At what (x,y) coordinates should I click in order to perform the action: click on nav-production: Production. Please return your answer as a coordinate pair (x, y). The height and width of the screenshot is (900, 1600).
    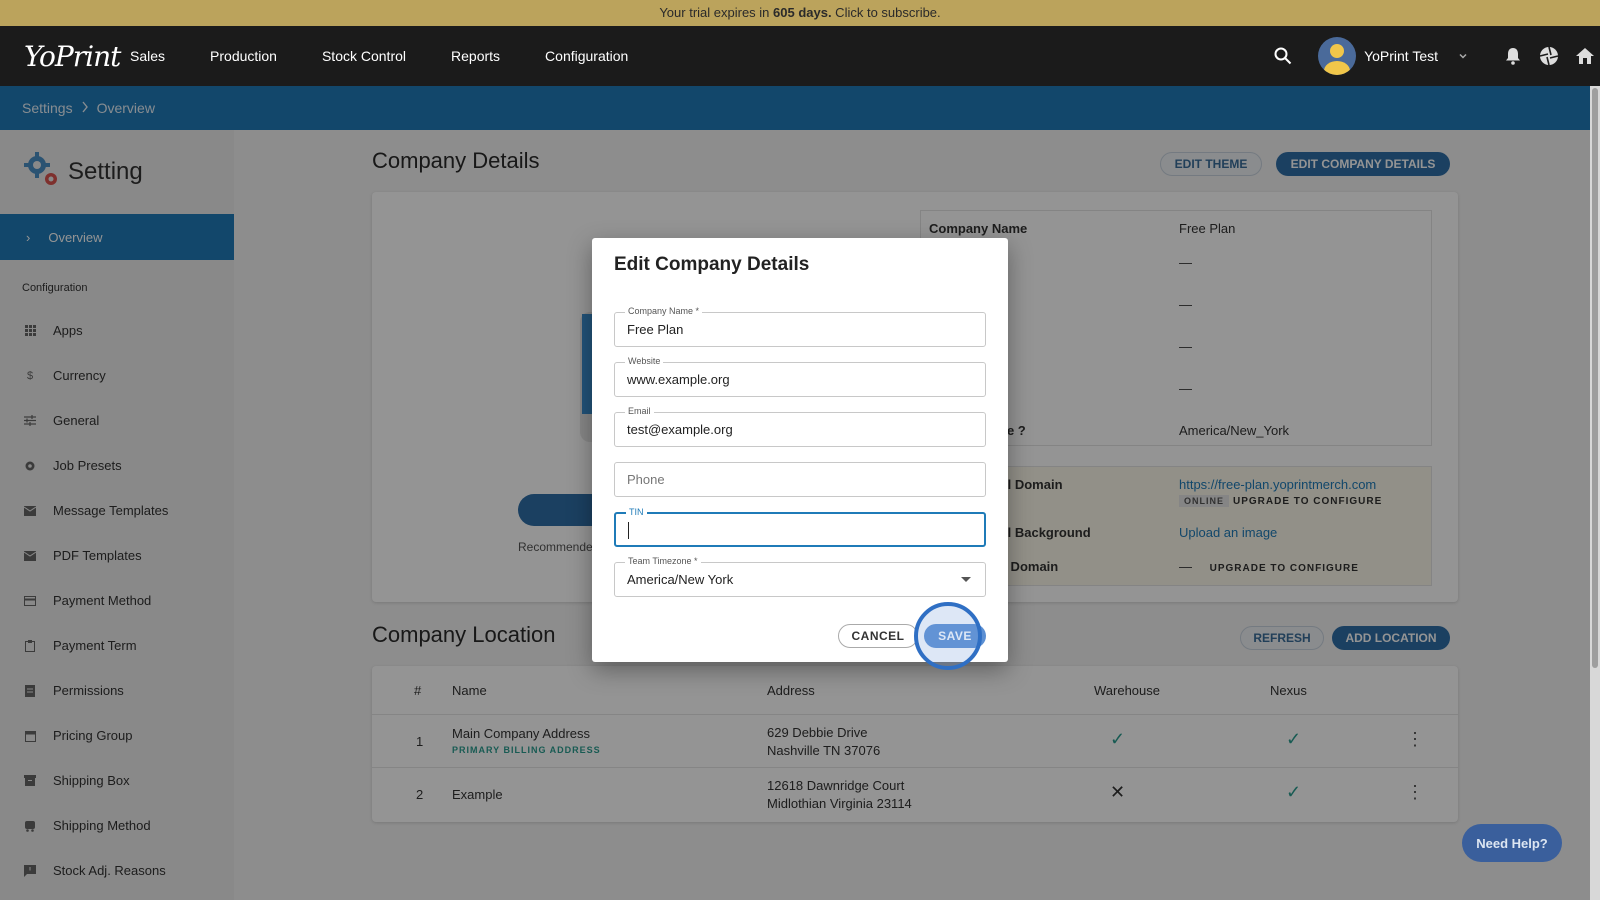
    Looking at the image, I should click on (243, 56).